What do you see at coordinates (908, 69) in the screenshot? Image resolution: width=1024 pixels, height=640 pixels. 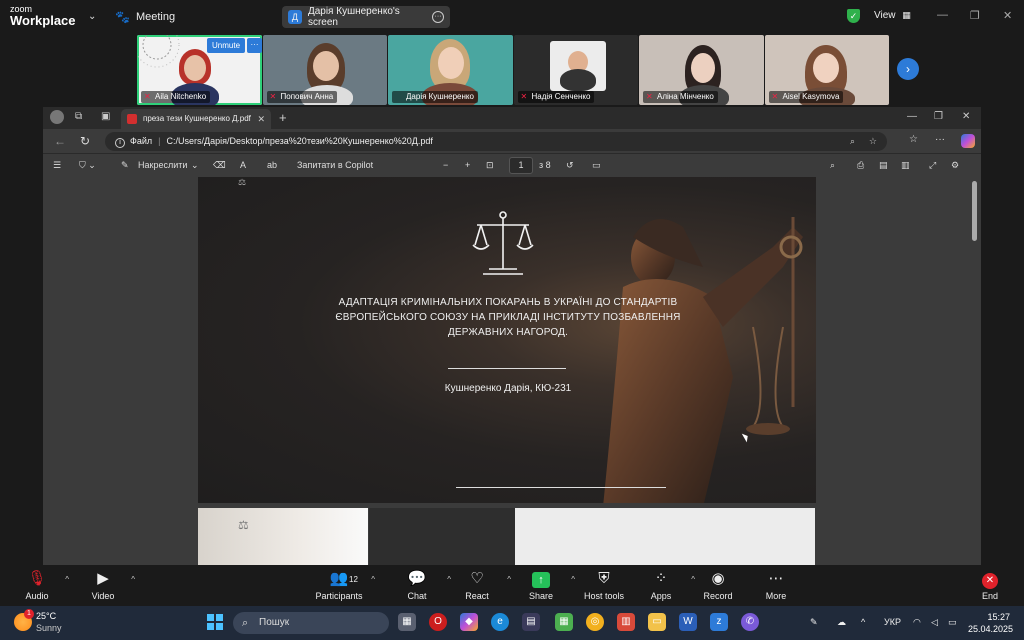 I see `next-page-button: ›` at bounding box center [908, 69].